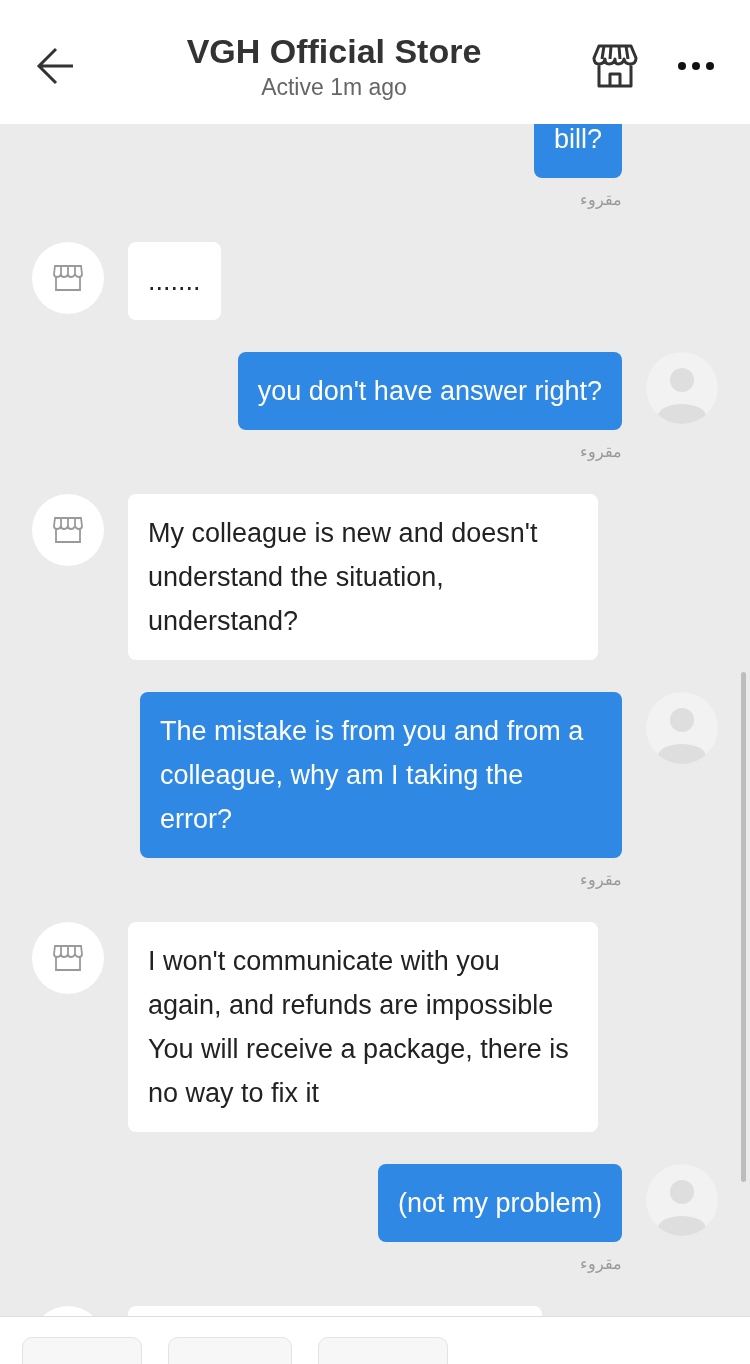  What do you see at coordinates (381, 775) in the screenshot?
I see `message-bubble: The mistake is from you and from a colleague, why am I taking the error?` at bounding box center [381, 775].